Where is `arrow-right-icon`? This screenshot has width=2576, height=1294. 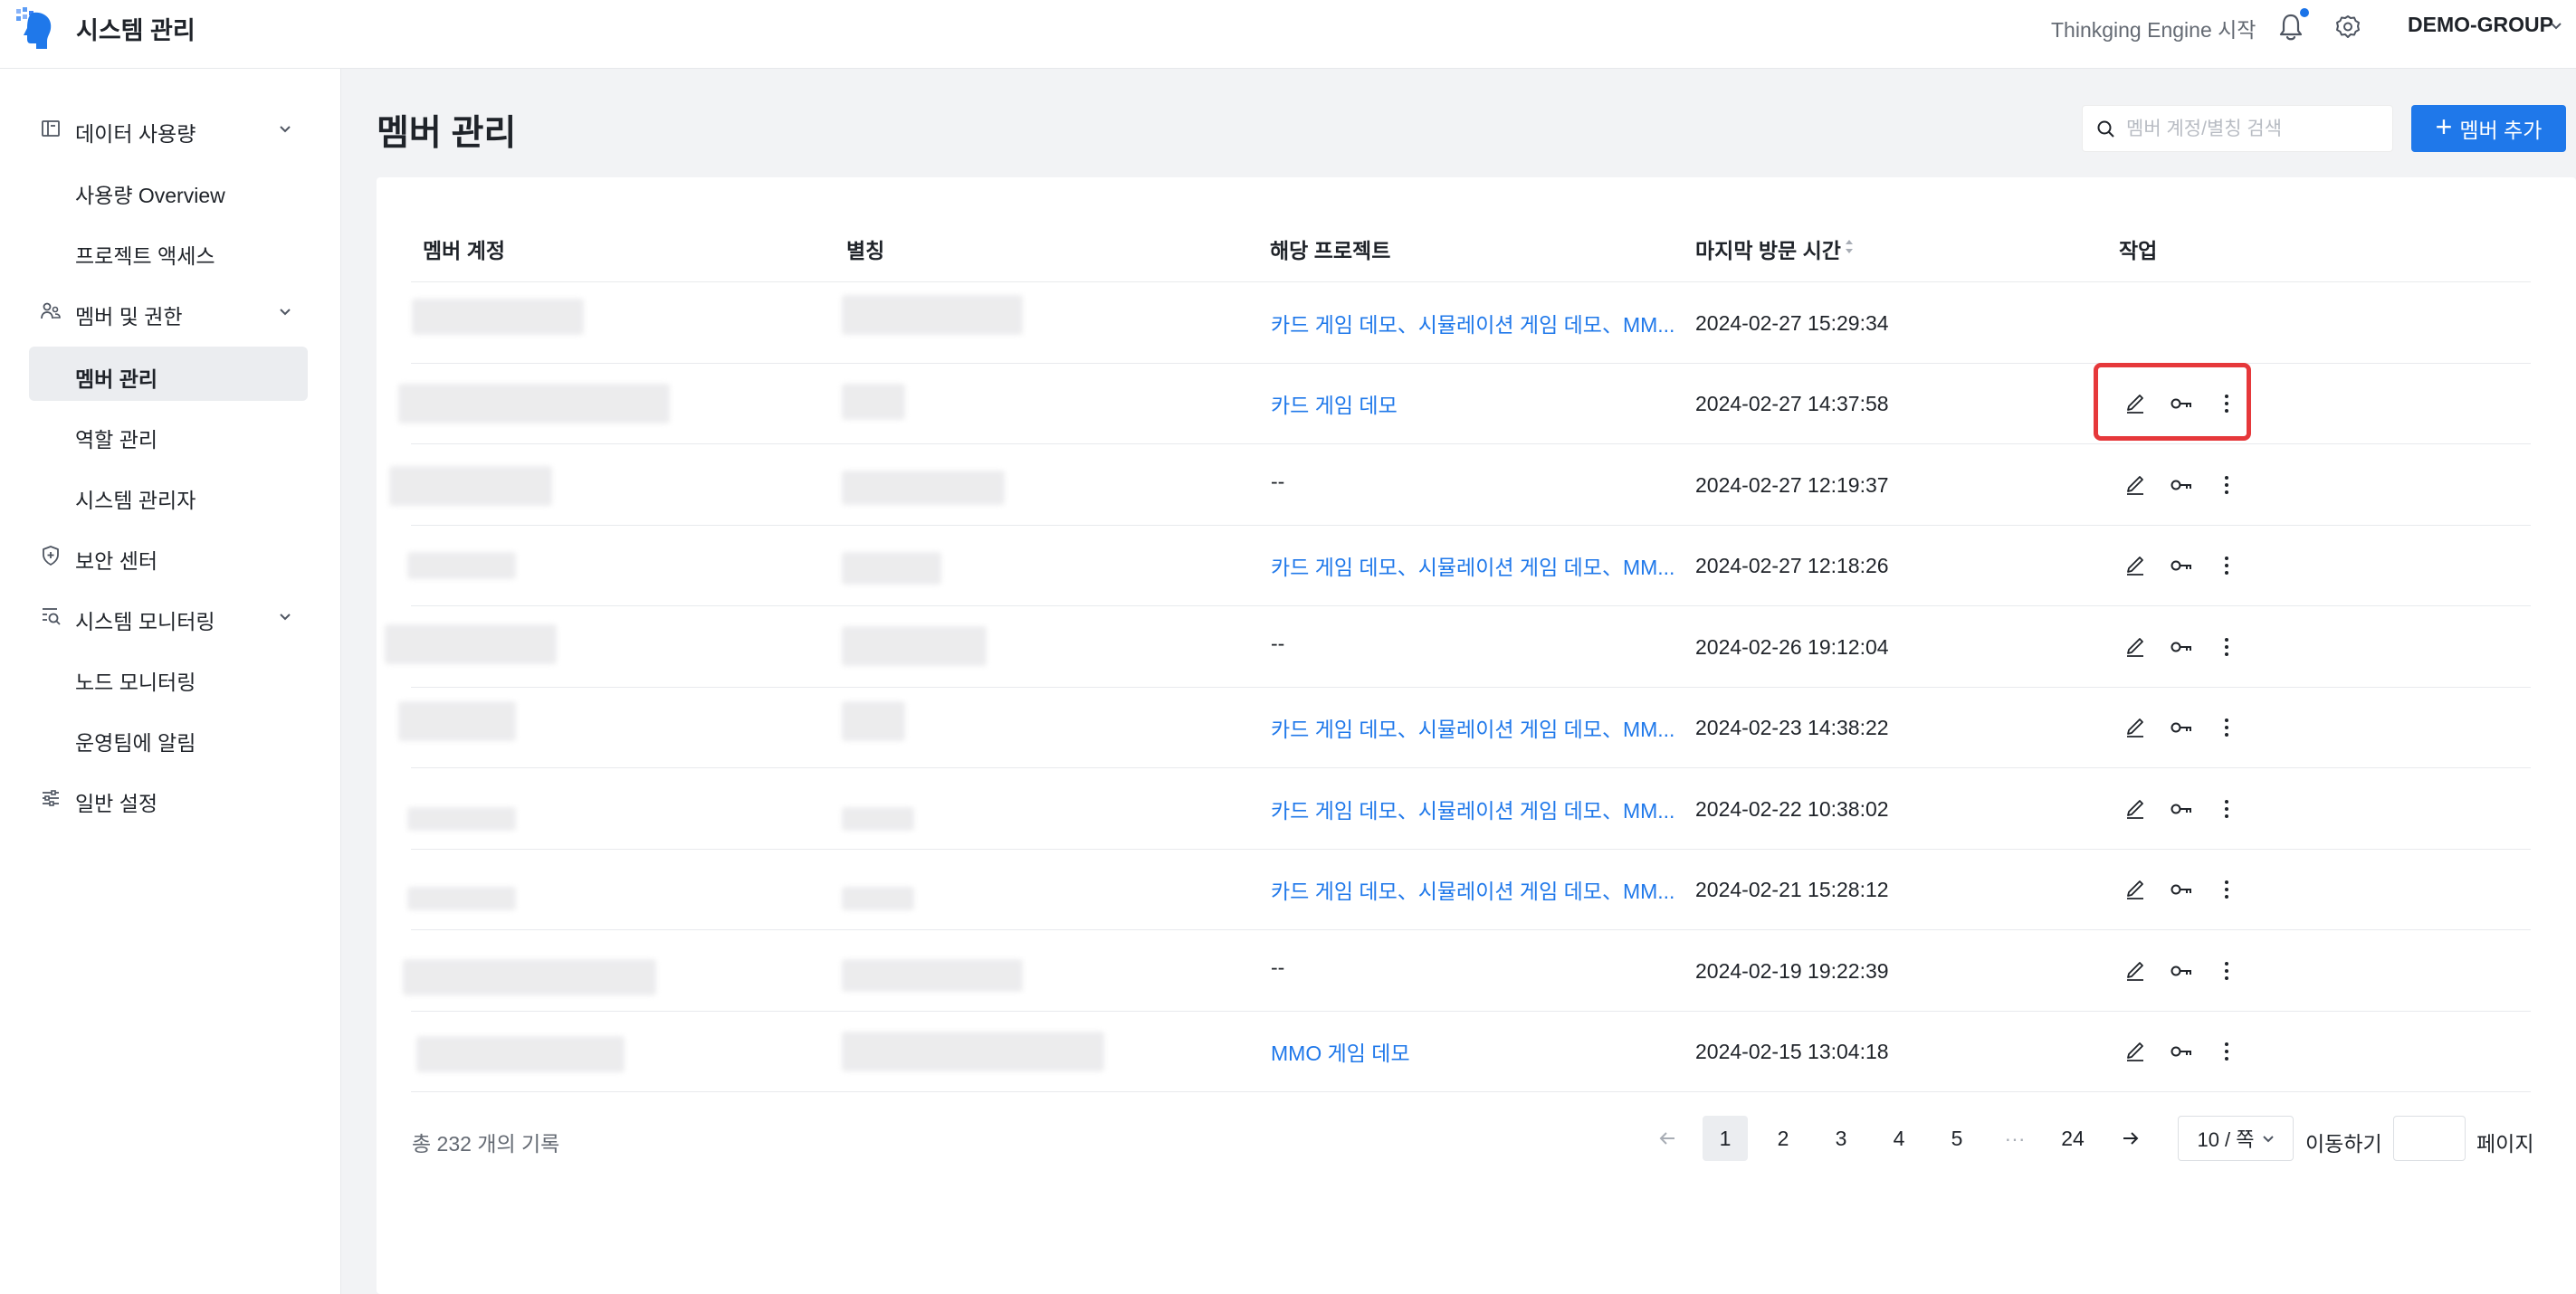 arrow-right-icon is located at coordinates (2131, 1138).